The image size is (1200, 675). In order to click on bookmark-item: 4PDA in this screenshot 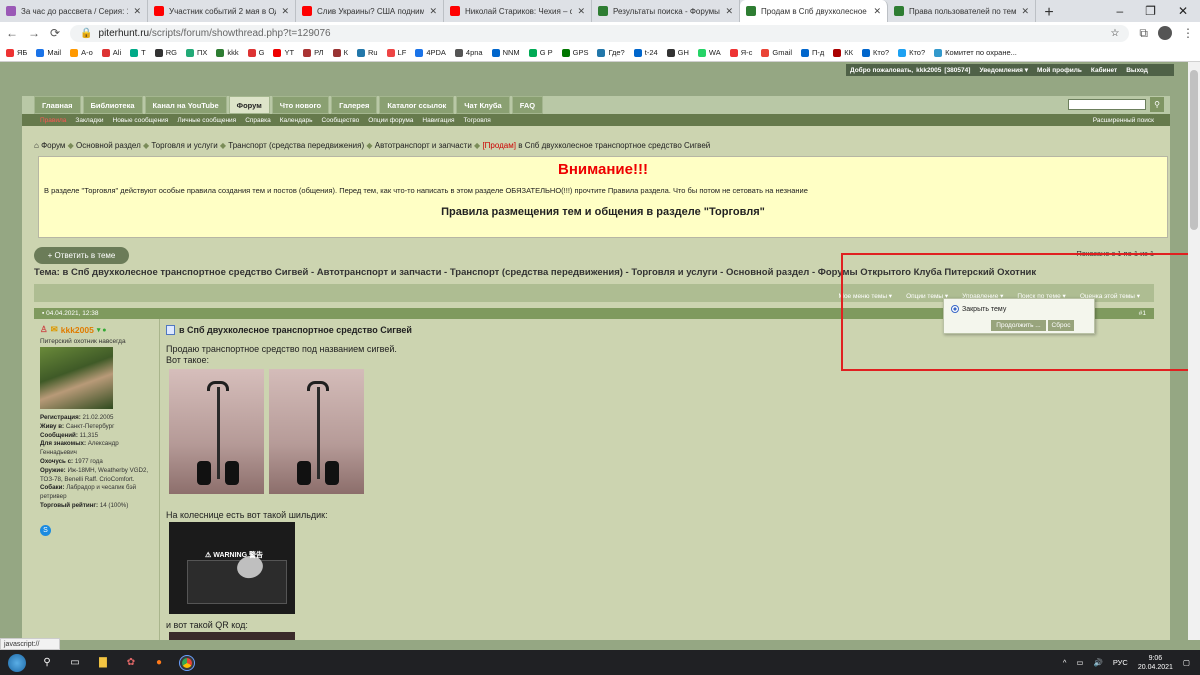, I will do `click(430, 52)`.